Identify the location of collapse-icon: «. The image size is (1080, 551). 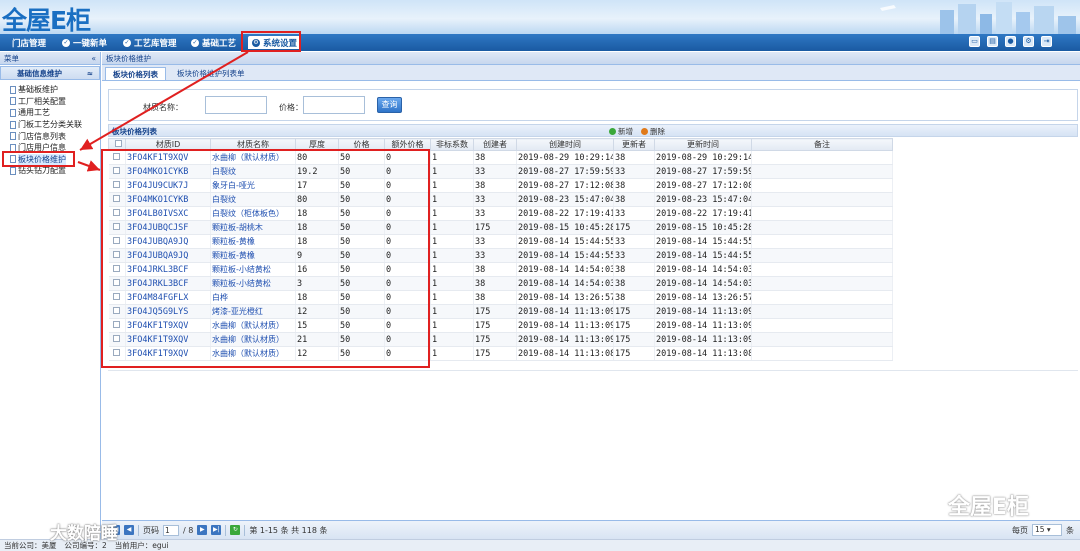
(93, 58).